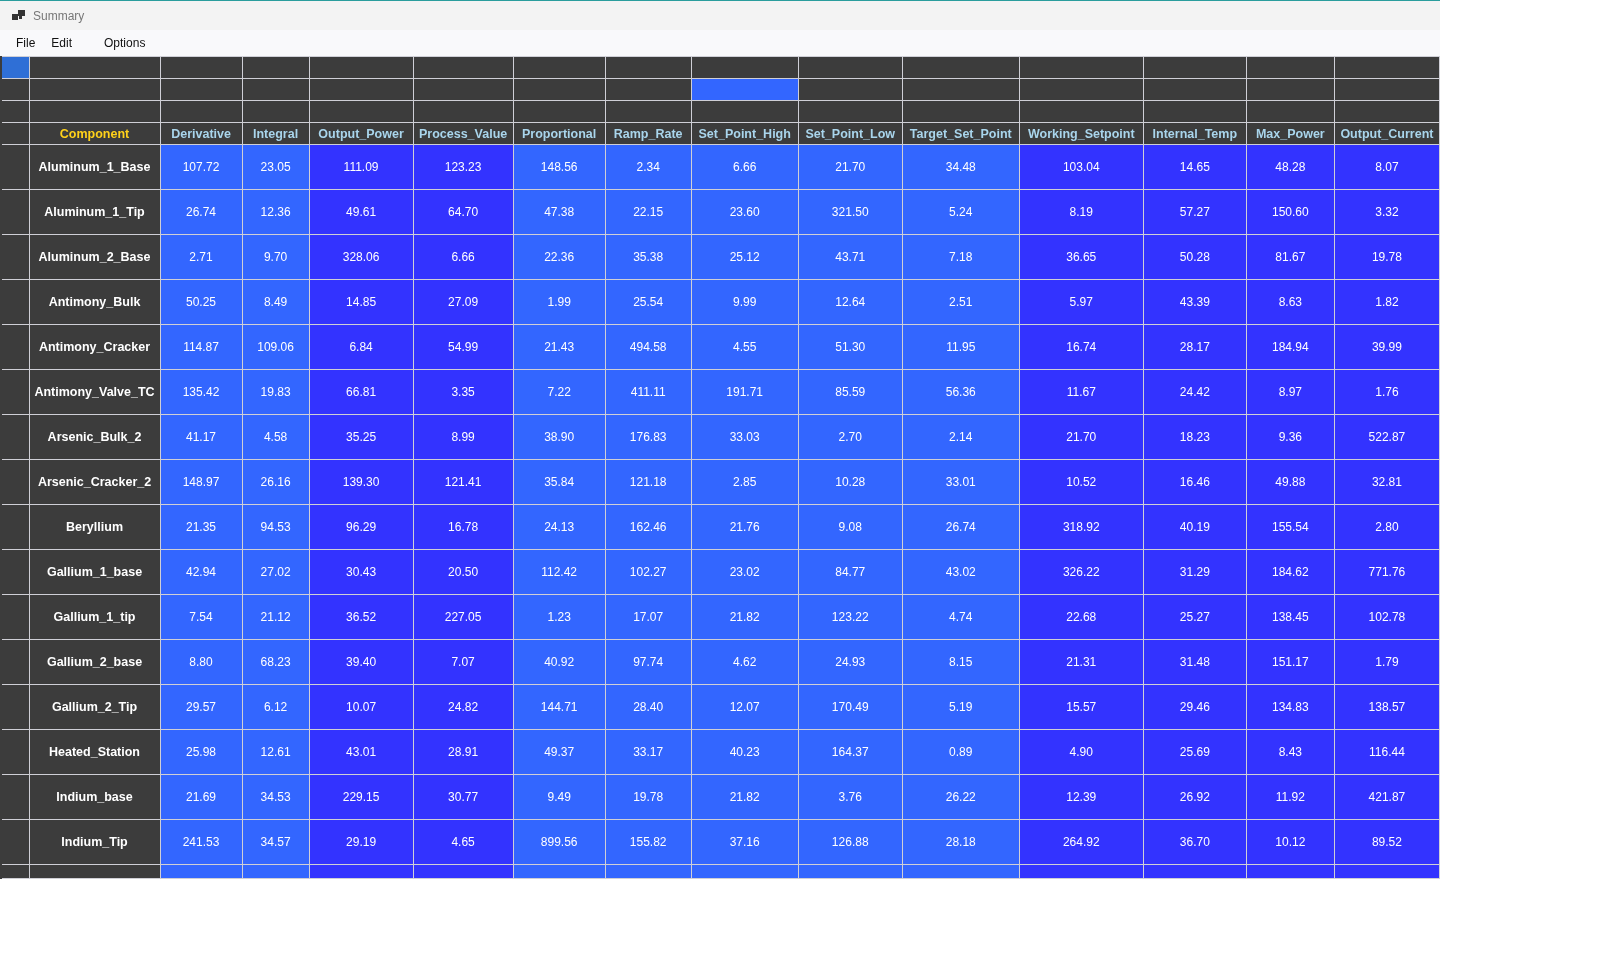  Describe the element at coordinates (276, 707) in the screenshot. I see `table-cell: 6.12` at that location.